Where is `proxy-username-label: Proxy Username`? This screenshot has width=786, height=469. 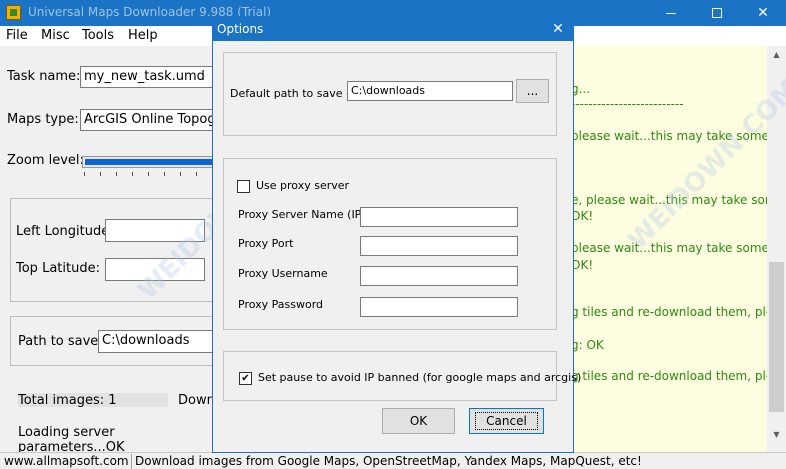
proxy-username-label: Proxy Username is located at coordinates (283, 273).